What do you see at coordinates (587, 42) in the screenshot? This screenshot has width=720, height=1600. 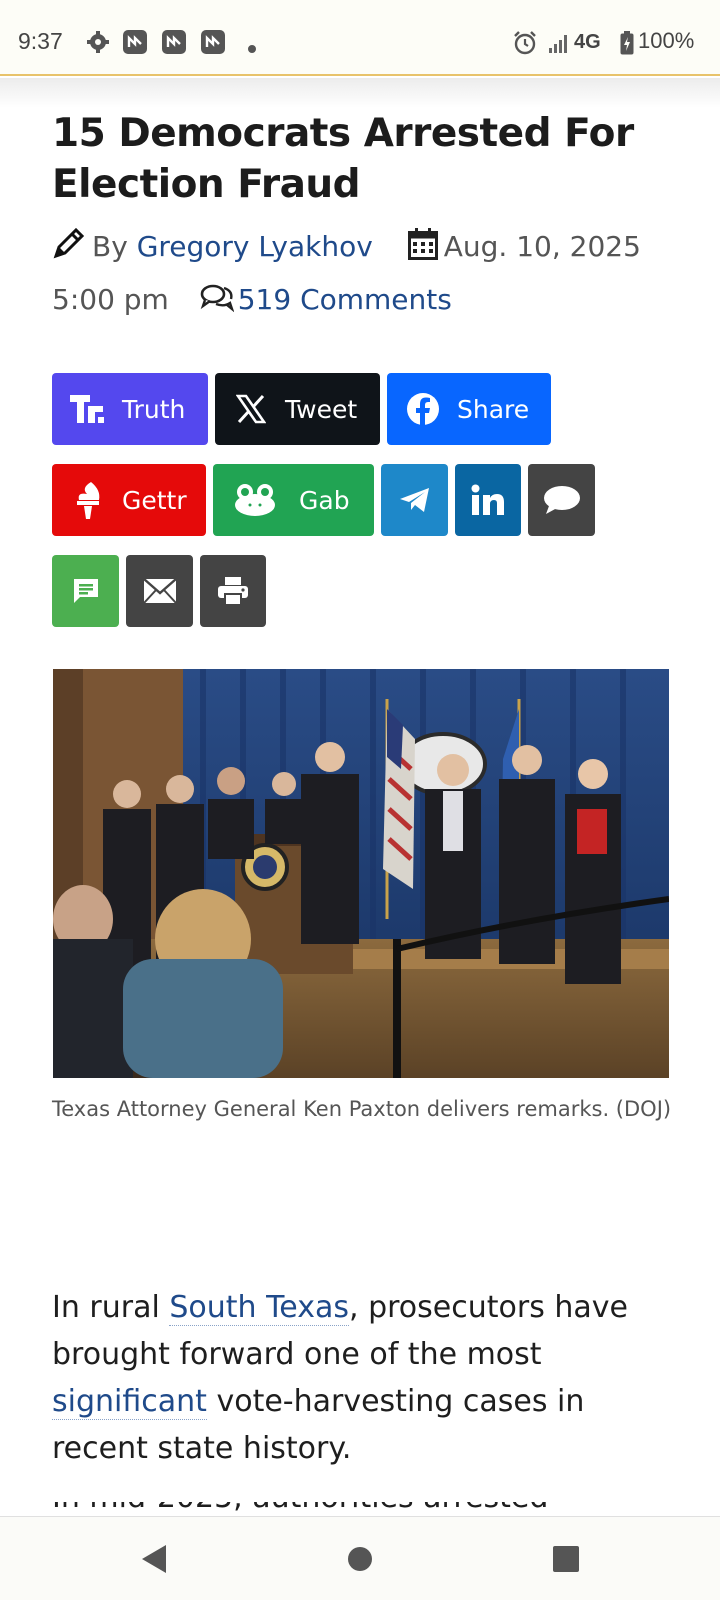 I see `network-type: 4G` at bounding box center [587, 42].